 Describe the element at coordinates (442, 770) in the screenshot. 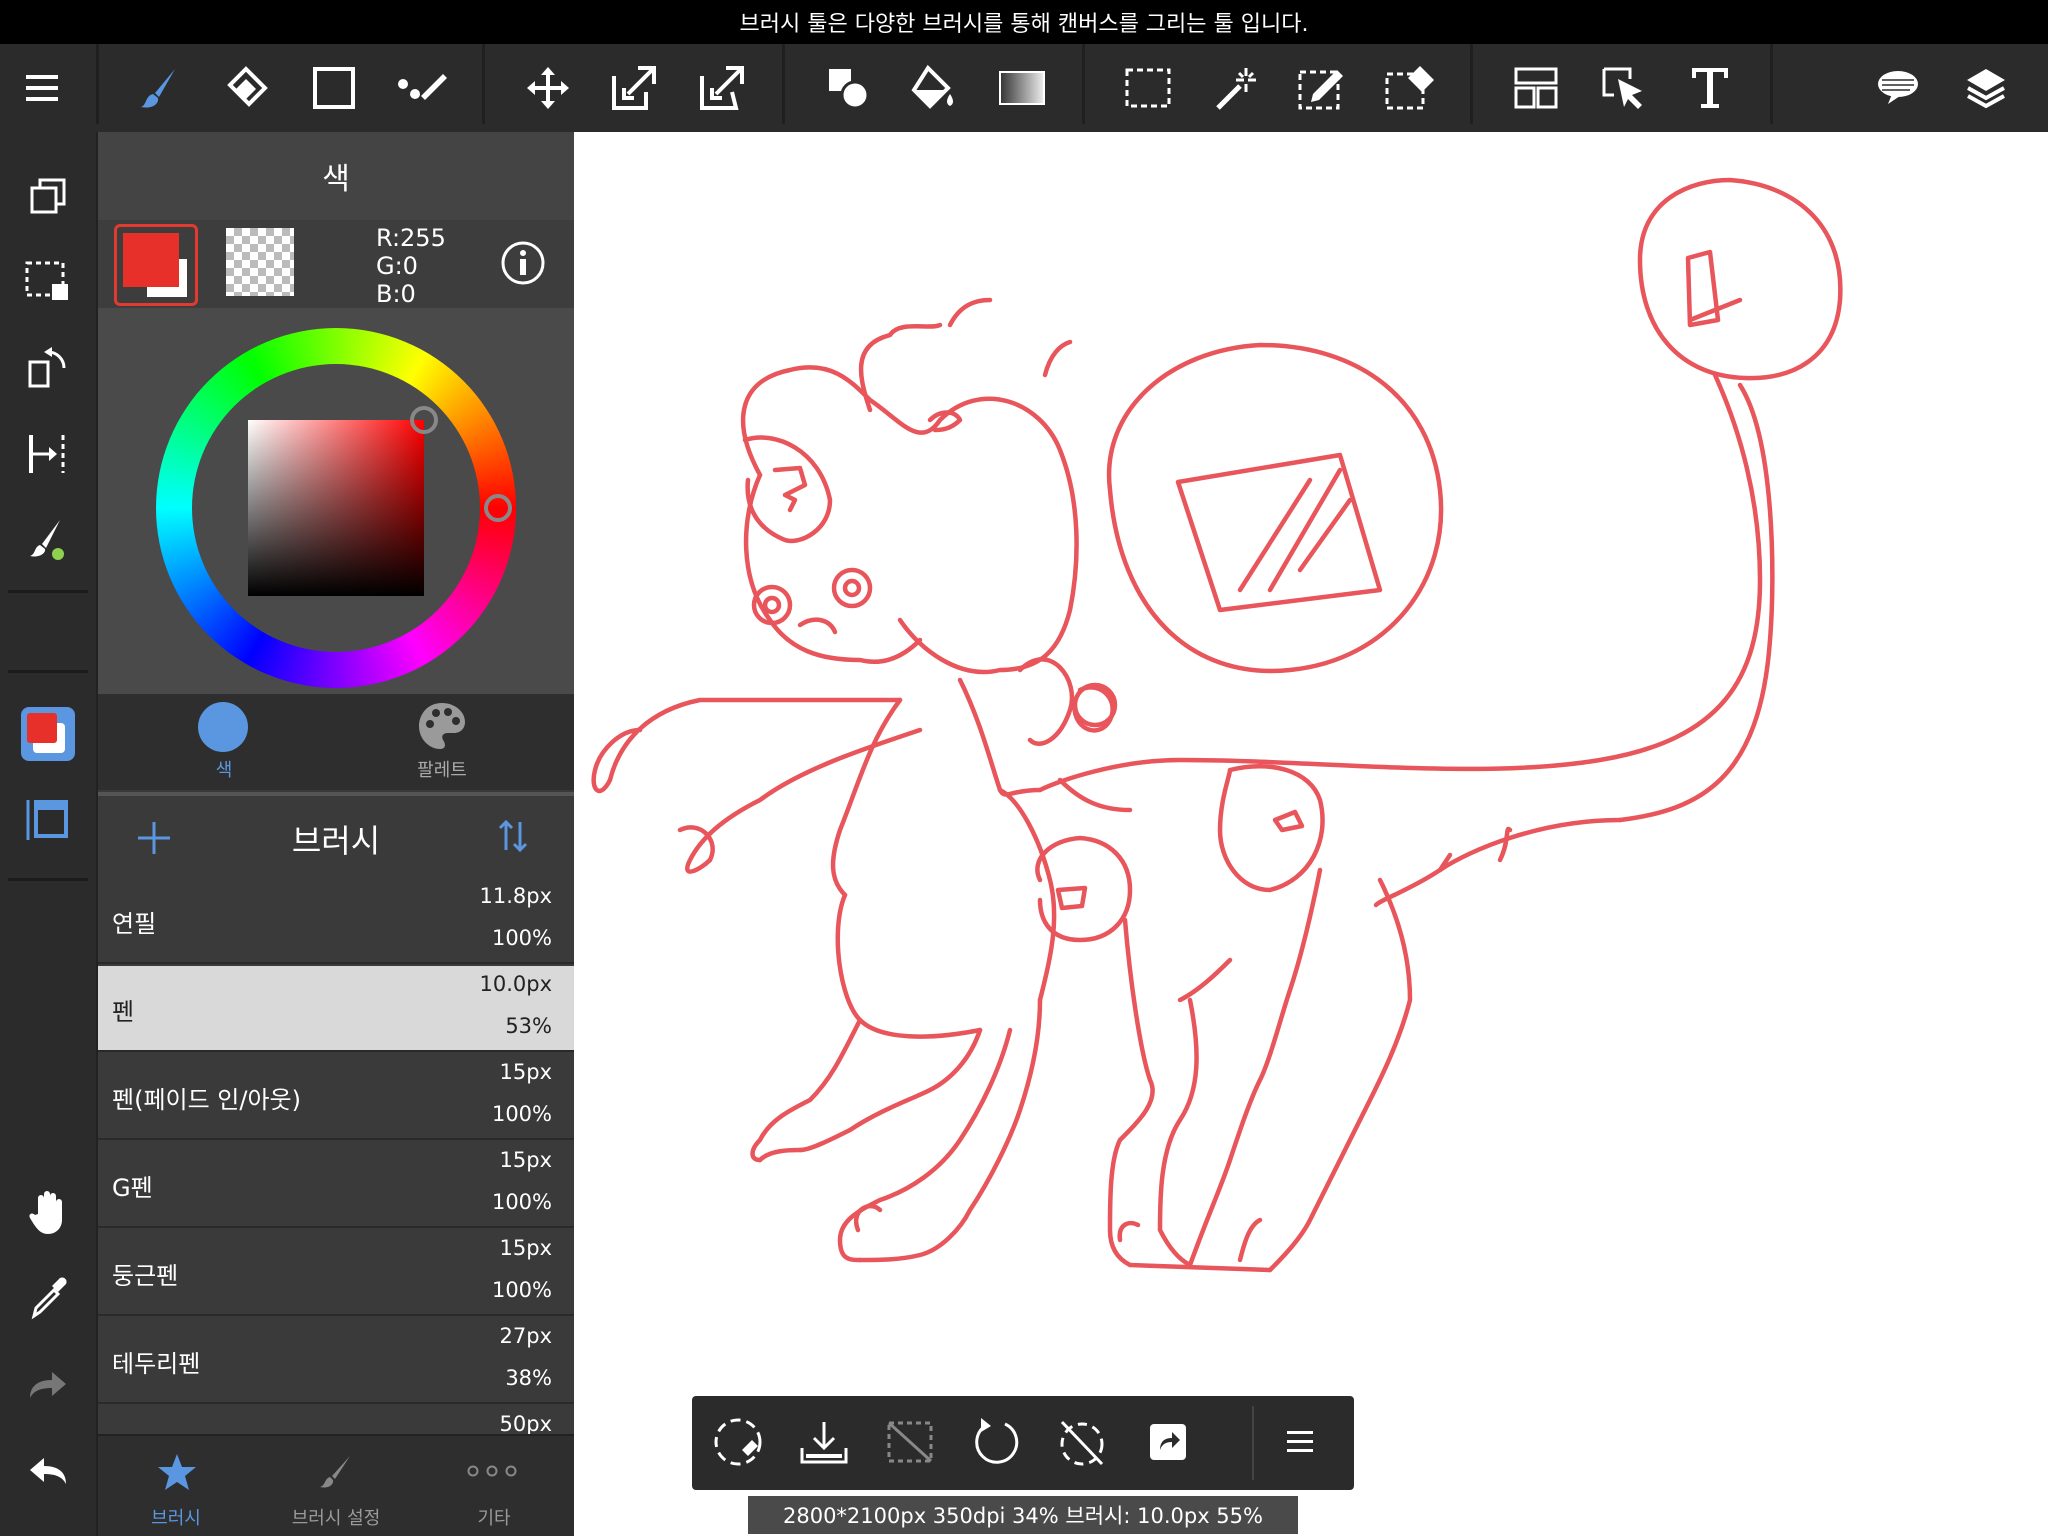

I see `tab-palette-label: 팔레트` at that location.